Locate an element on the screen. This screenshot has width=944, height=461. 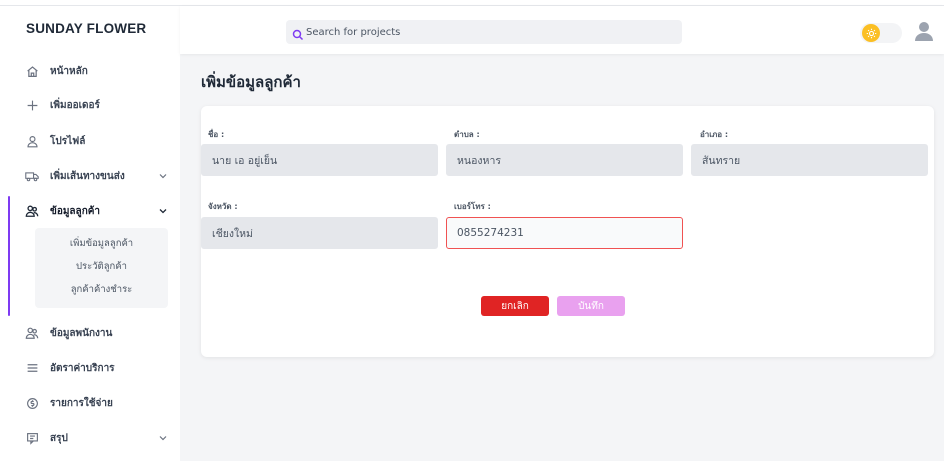
submenu-item-add-customer: เพิ่มข้อมูลลูกค้า is located at coordinates (101, 243).